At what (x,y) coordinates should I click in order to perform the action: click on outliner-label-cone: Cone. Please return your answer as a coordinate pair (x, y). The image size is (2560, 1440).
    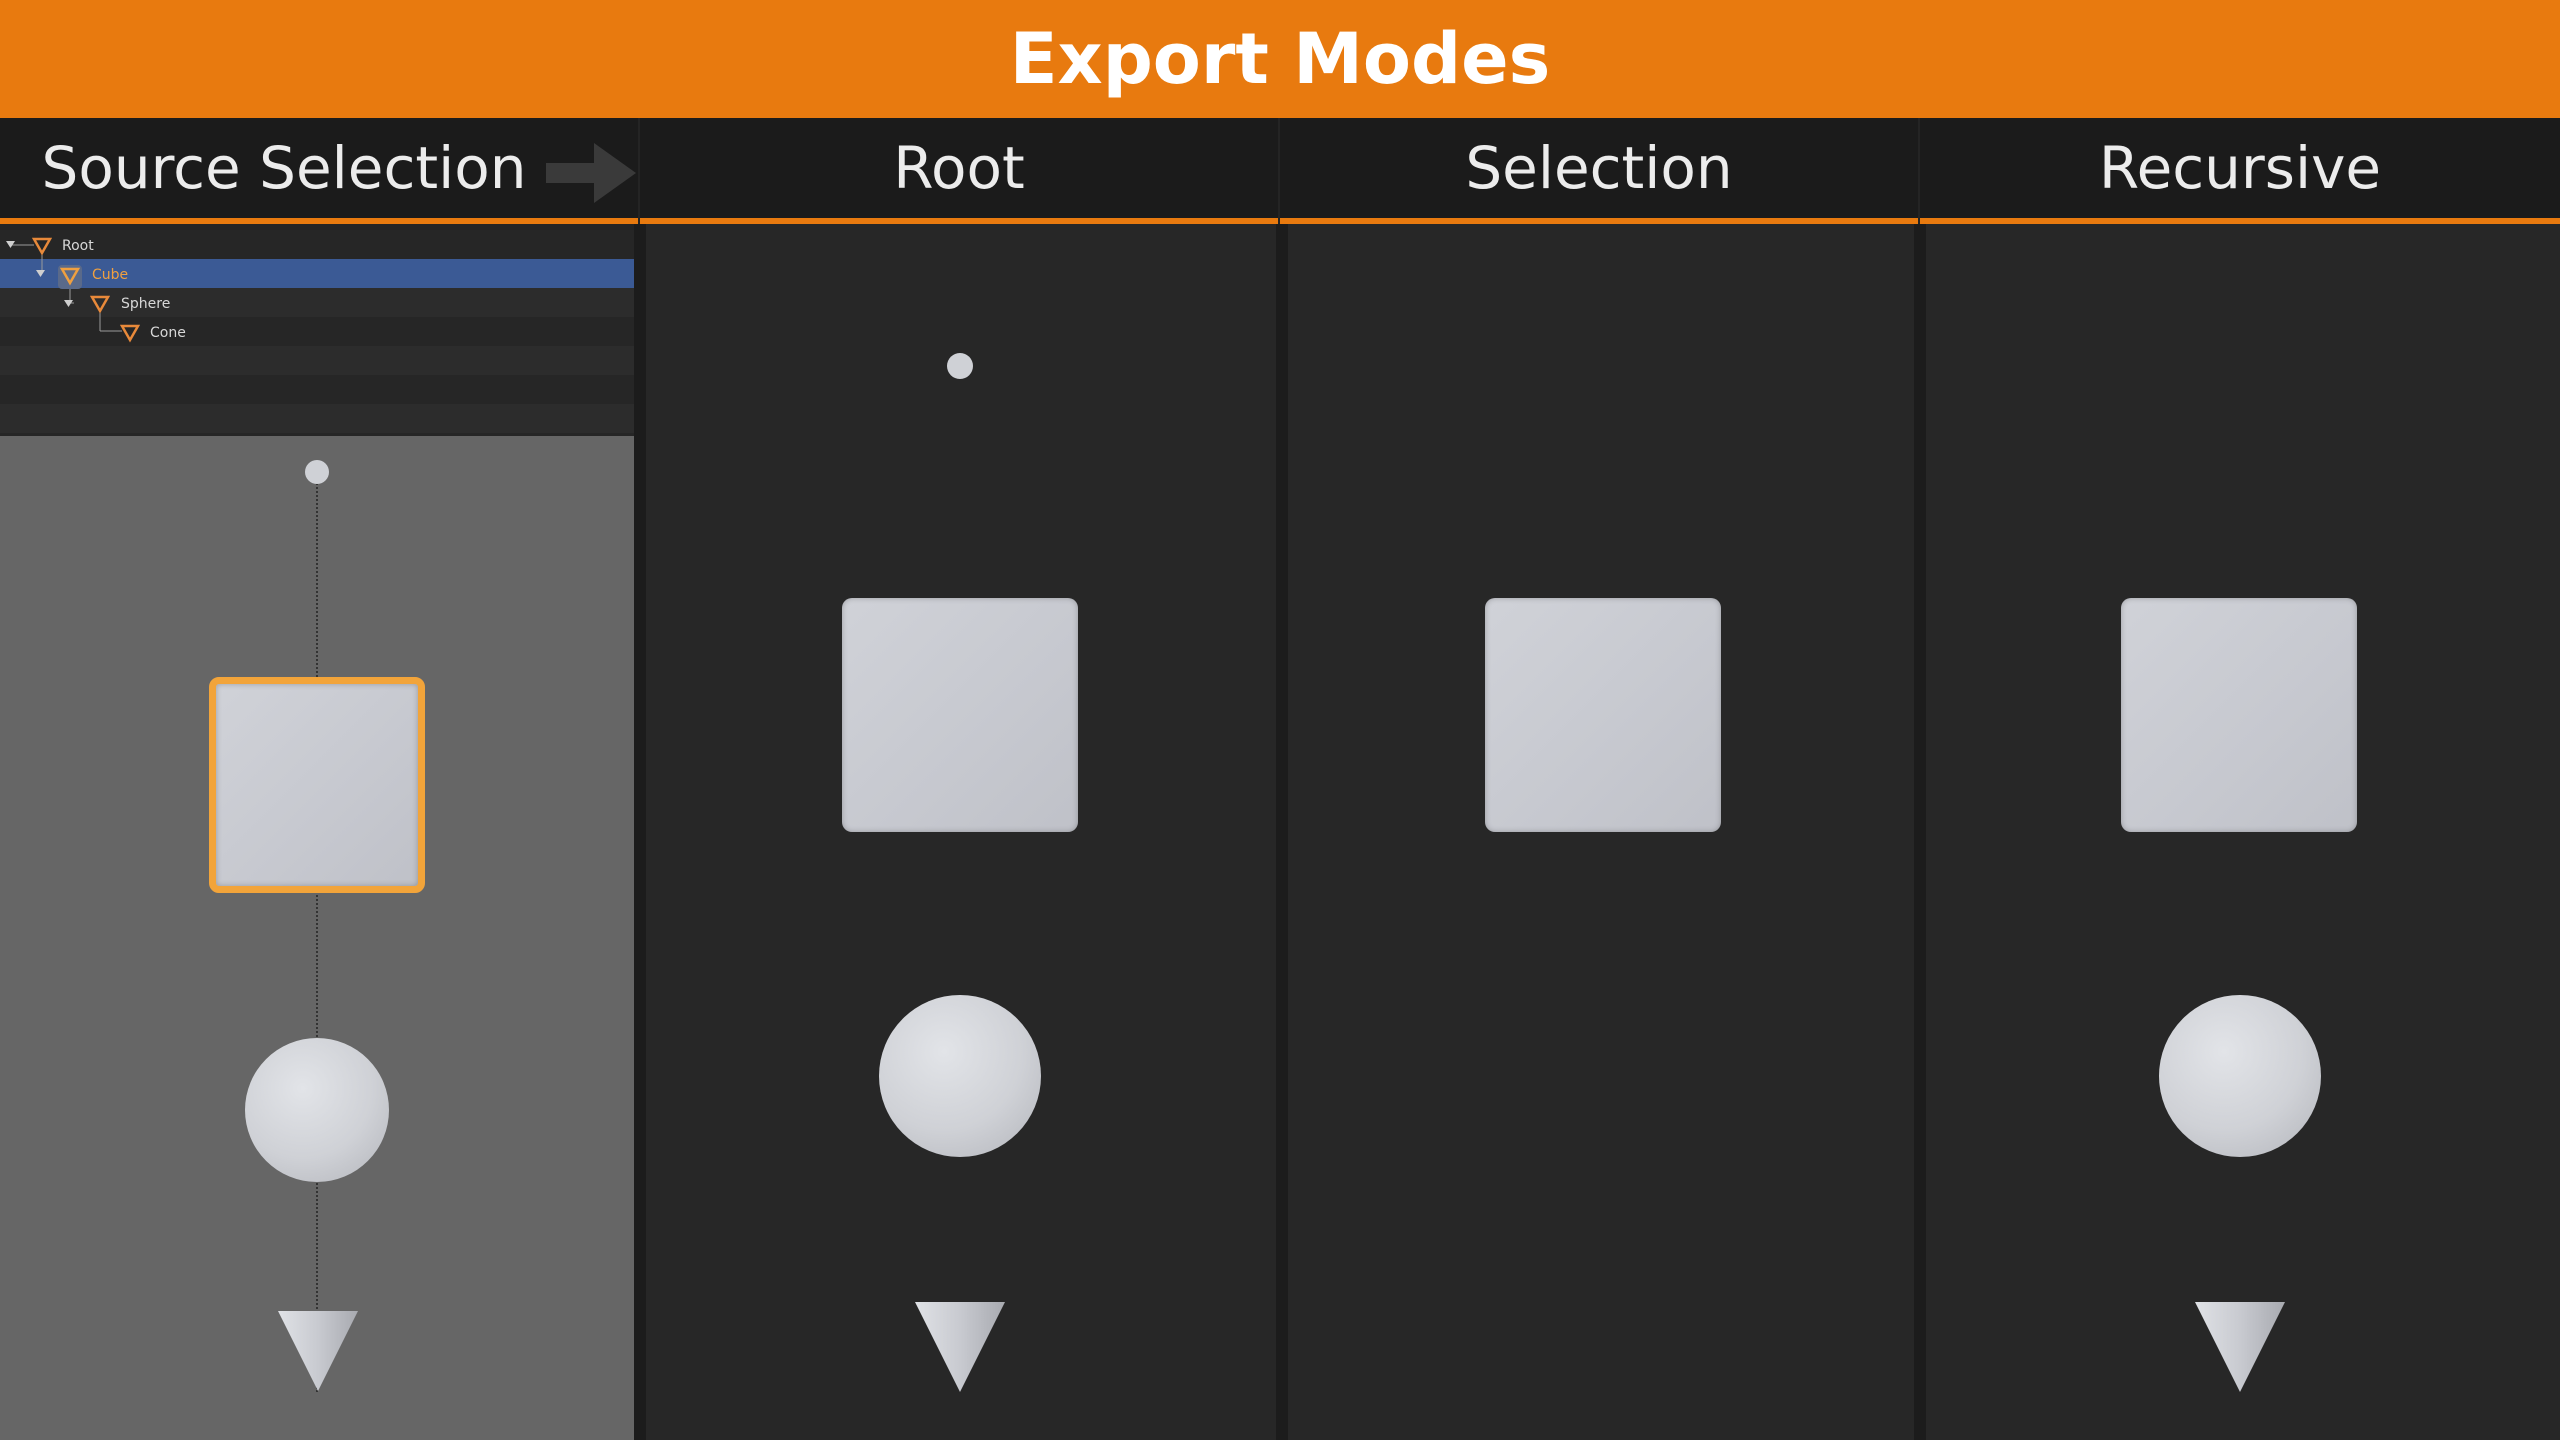
    Looking at the image, I should click on (168, 333).